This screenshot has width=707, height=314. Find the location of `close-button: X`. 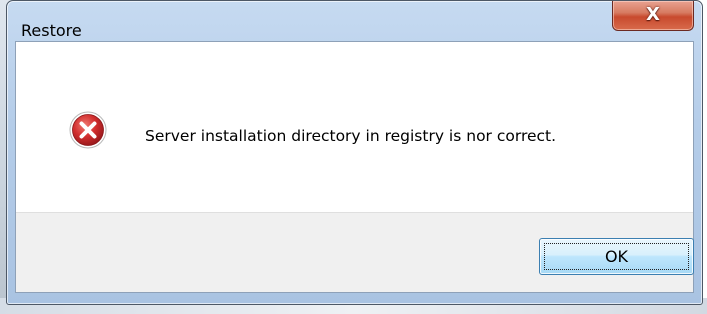

close-button: X is located at coordinates (653, 16).